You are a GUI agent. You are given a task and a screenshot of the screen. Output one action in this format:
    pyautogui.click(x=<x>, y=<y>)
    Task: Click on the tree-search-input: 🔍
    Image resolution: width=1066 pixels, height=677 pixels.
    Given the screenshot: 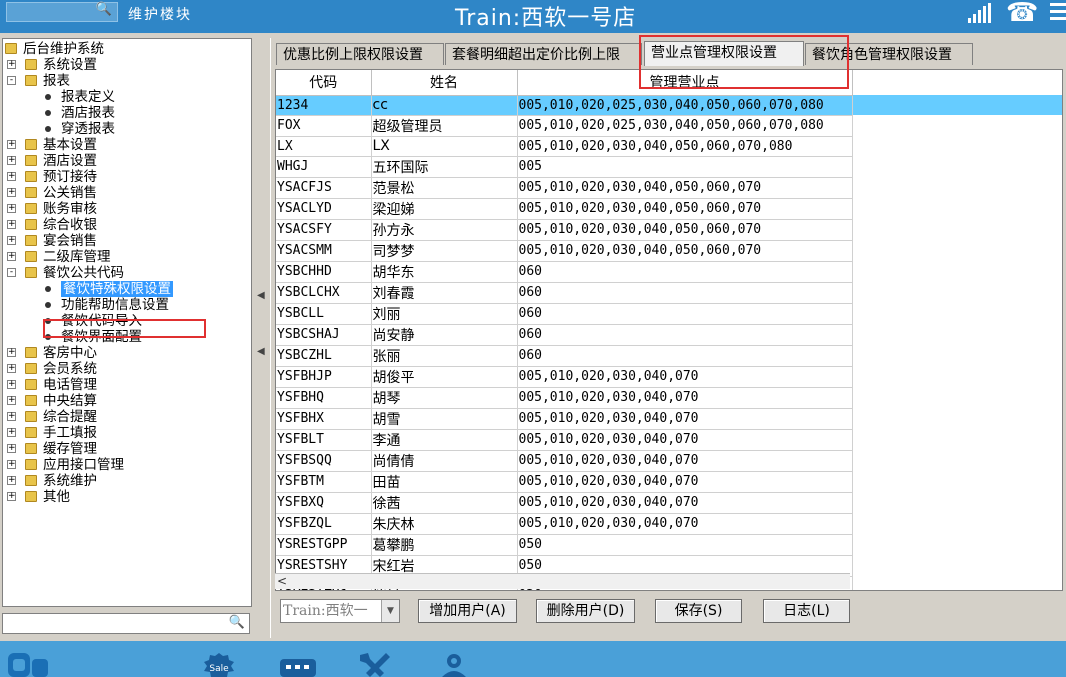 What is the action you would take?
    pyautogui.click(x=126, y=623)
    